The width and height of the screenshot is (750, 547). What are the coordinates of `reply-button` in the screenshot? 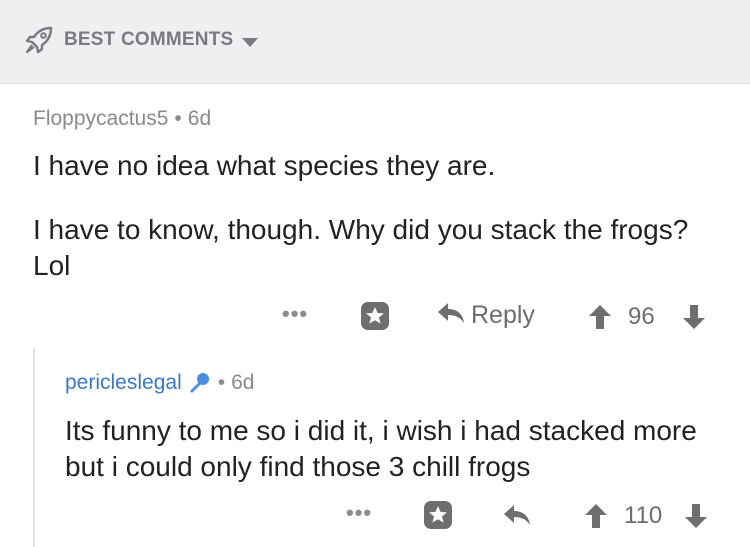 It's located at (517, 517).